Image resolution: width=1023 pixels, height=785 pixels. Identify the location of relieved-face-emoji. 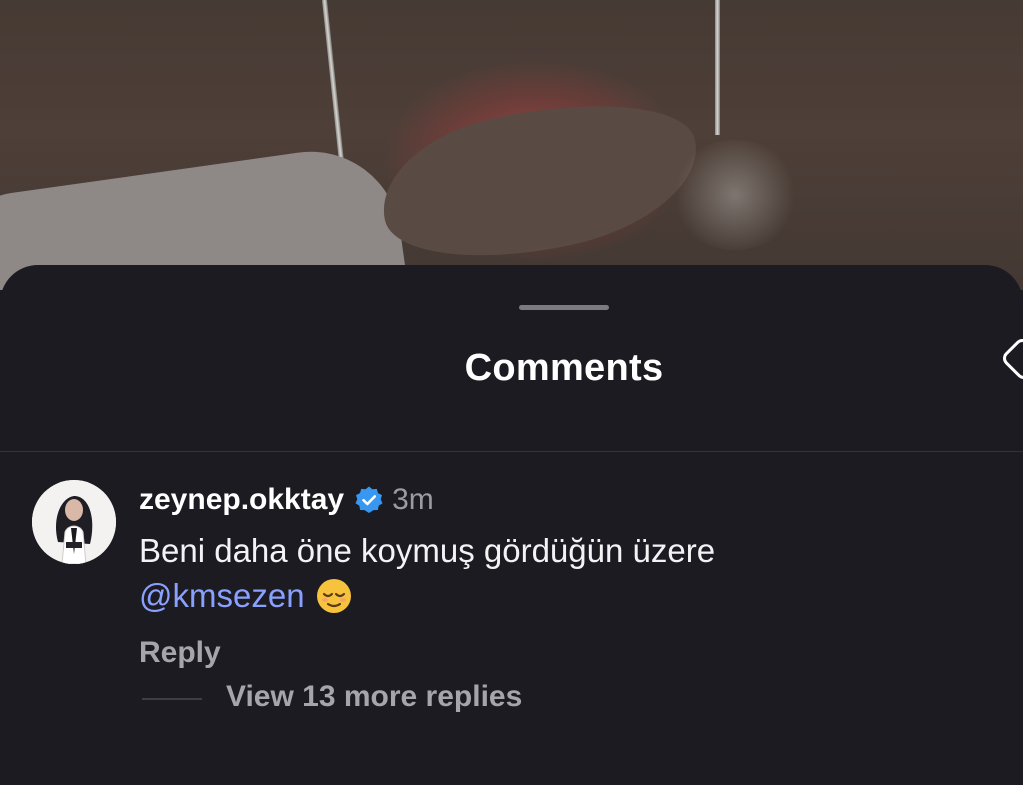
(334, 601).